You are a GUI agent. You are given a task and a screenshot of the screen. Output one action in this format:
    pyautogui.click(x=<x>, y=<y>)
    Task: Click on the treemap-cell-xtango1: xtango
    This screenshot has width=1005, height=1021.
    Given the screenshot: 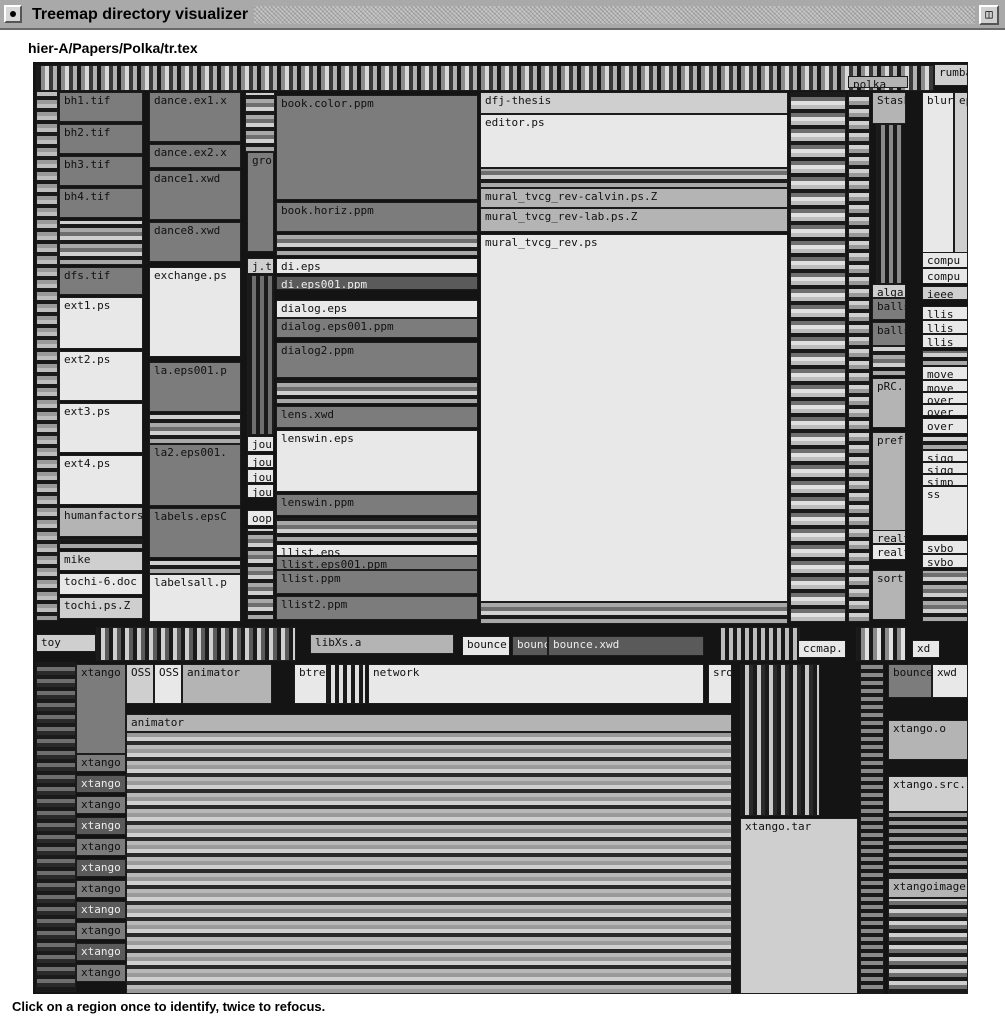 What is the action you would take?
    pyautogui.click(x=101, y=763)
    